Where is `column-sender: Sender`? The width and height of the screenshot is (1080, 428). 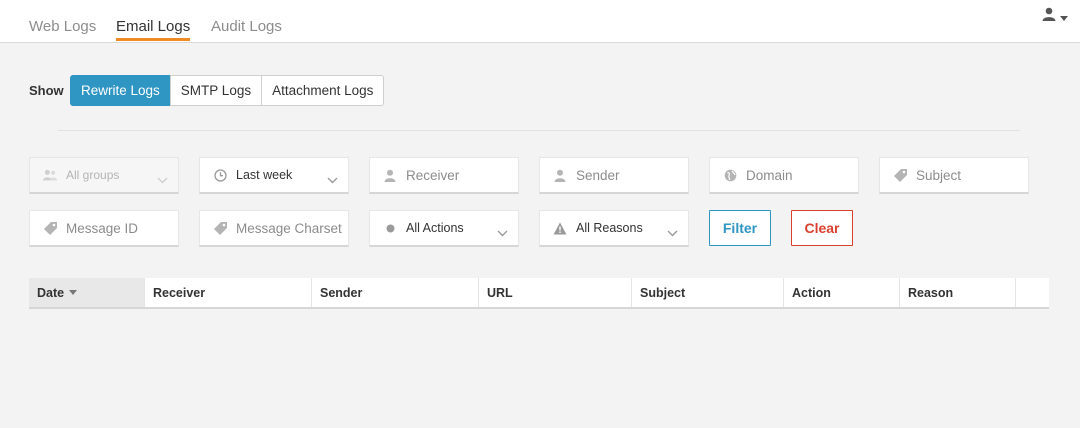
column-sender: Sender is located at coordinates (395, 292).